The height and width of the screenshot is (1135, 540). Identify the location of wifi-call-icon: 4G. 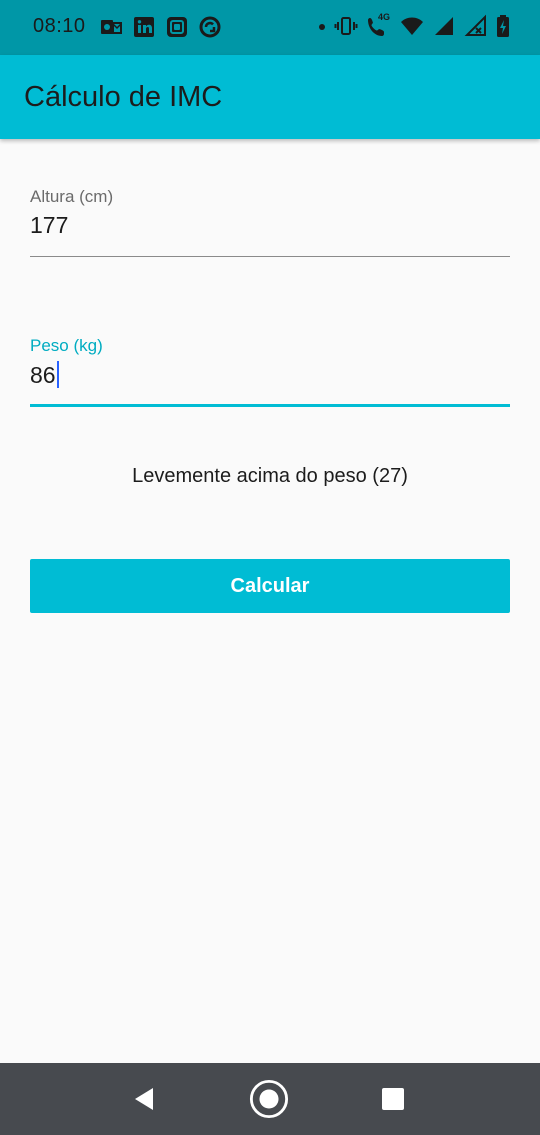
(379, 25).